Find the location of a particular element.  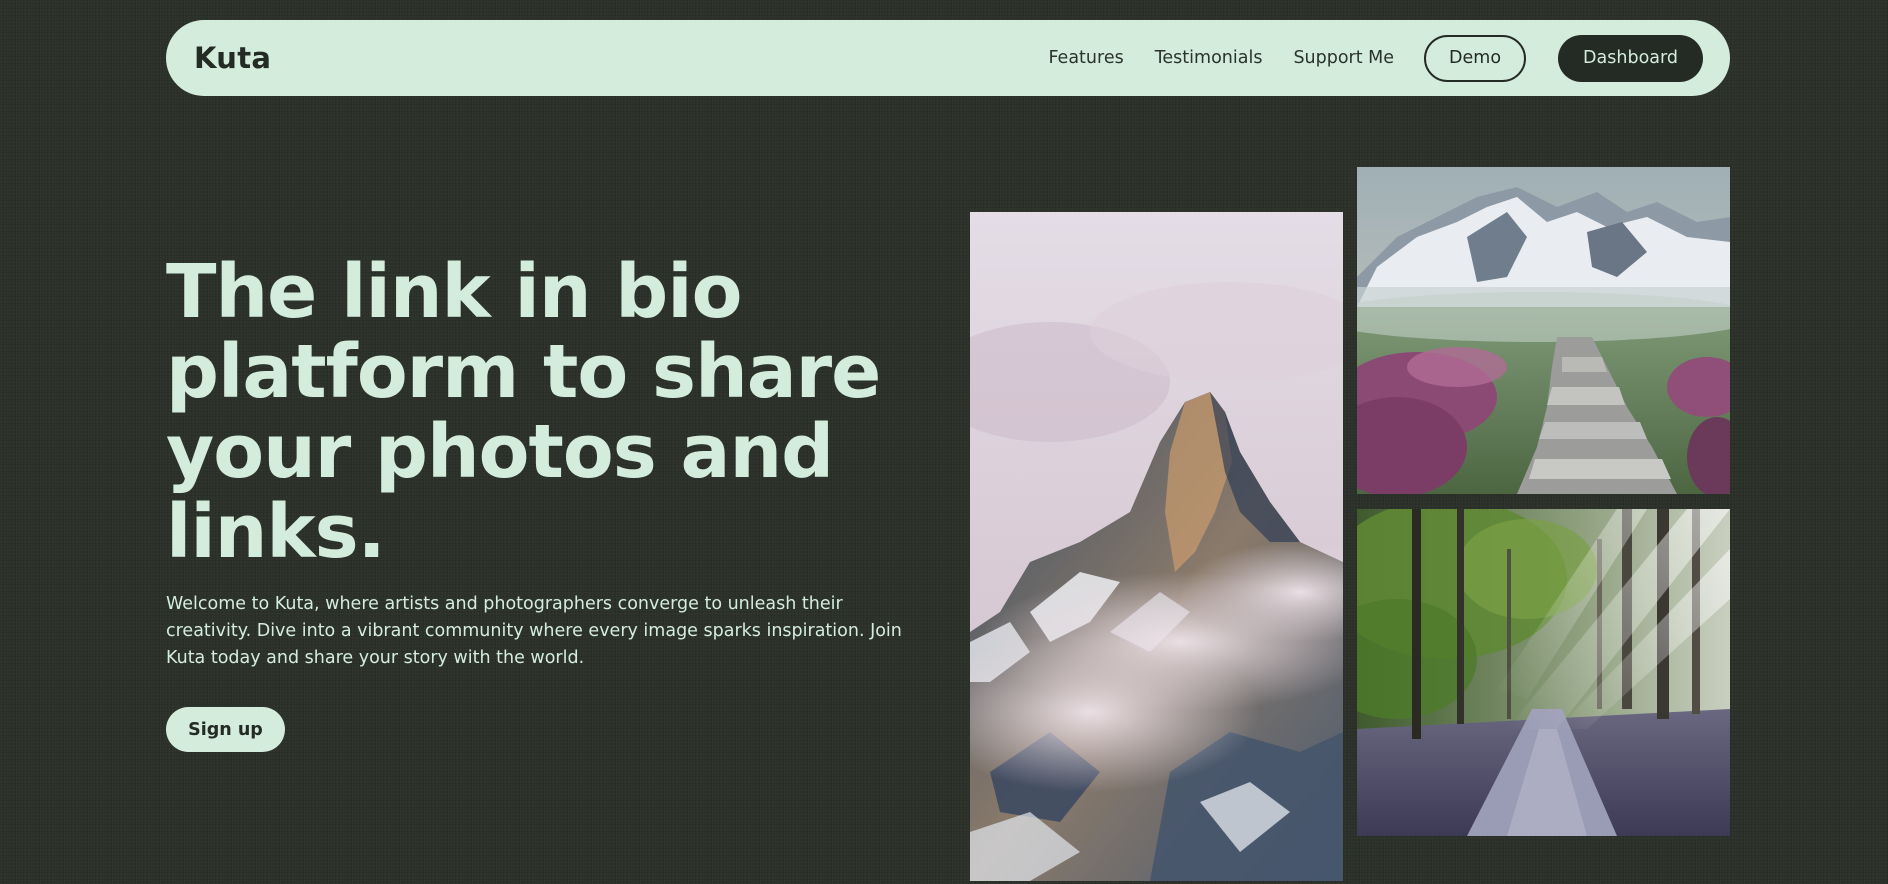

forest-path-photo is located at coordinates (1543, 672).